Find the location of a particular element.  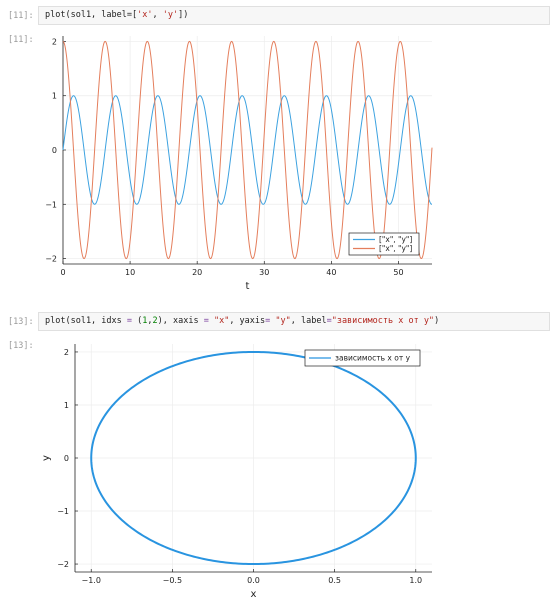

x-tick-label: −1.0 is located at coordinates (91, 580).